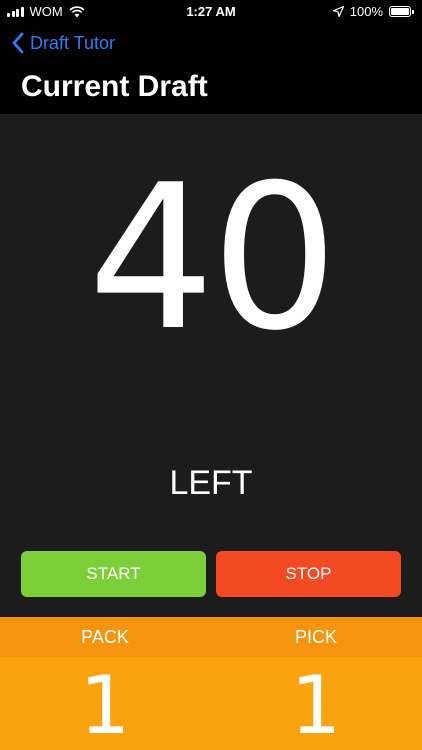 The image size is (422, 750). What do you see at coordinates (211, 703) in the screenshot?
I see `draft-info-values: 1 1` at bounding box center [211, 703].